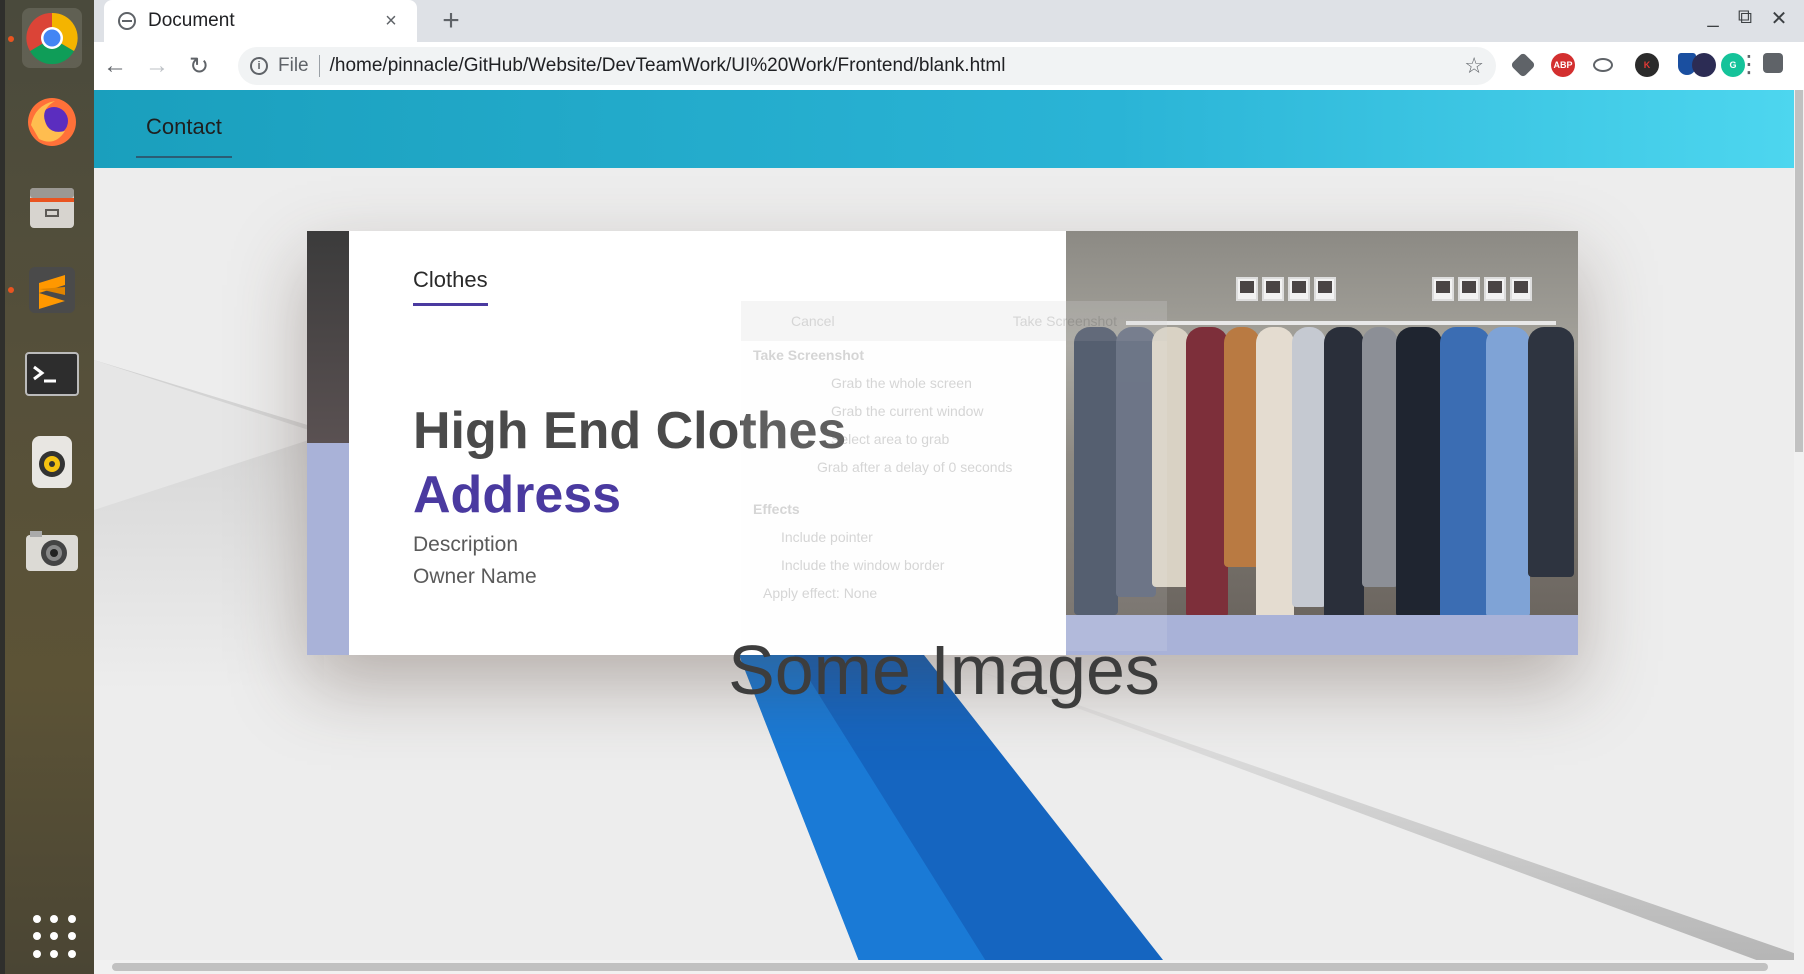  What do you see at coordinates (776, 509) in the screenshot?
I see `ghost-effects: Effects` at bounding box center [776, 509].